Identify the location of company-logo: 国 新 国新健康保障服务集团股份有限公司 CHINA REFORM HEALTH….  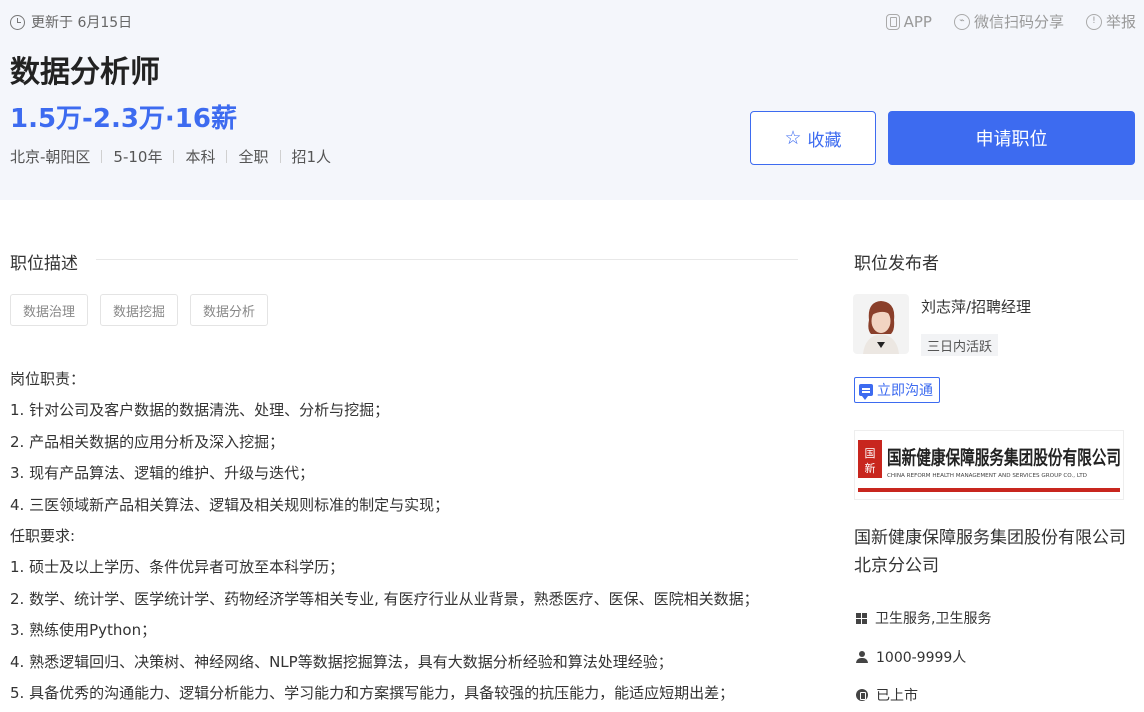
(989, 465).